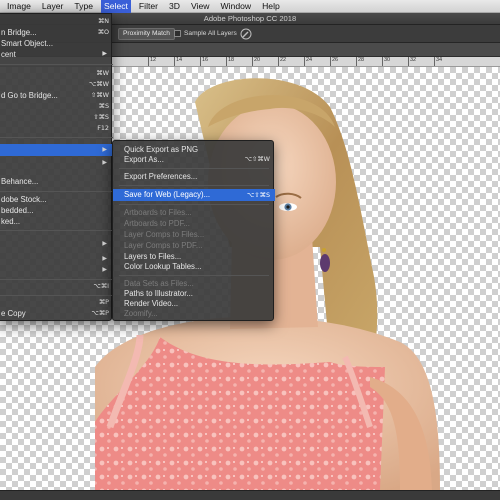 This screenshot has width=500, height=500. I want to click on menu-item-revert: F12, so click(56, 128).